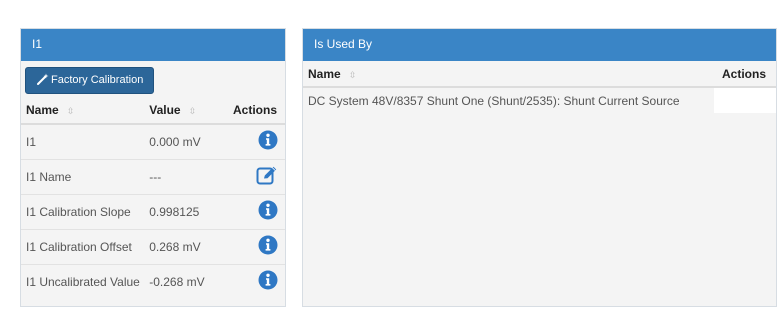  I want to click on table-row: I1 Name ---, so click(153, 176).